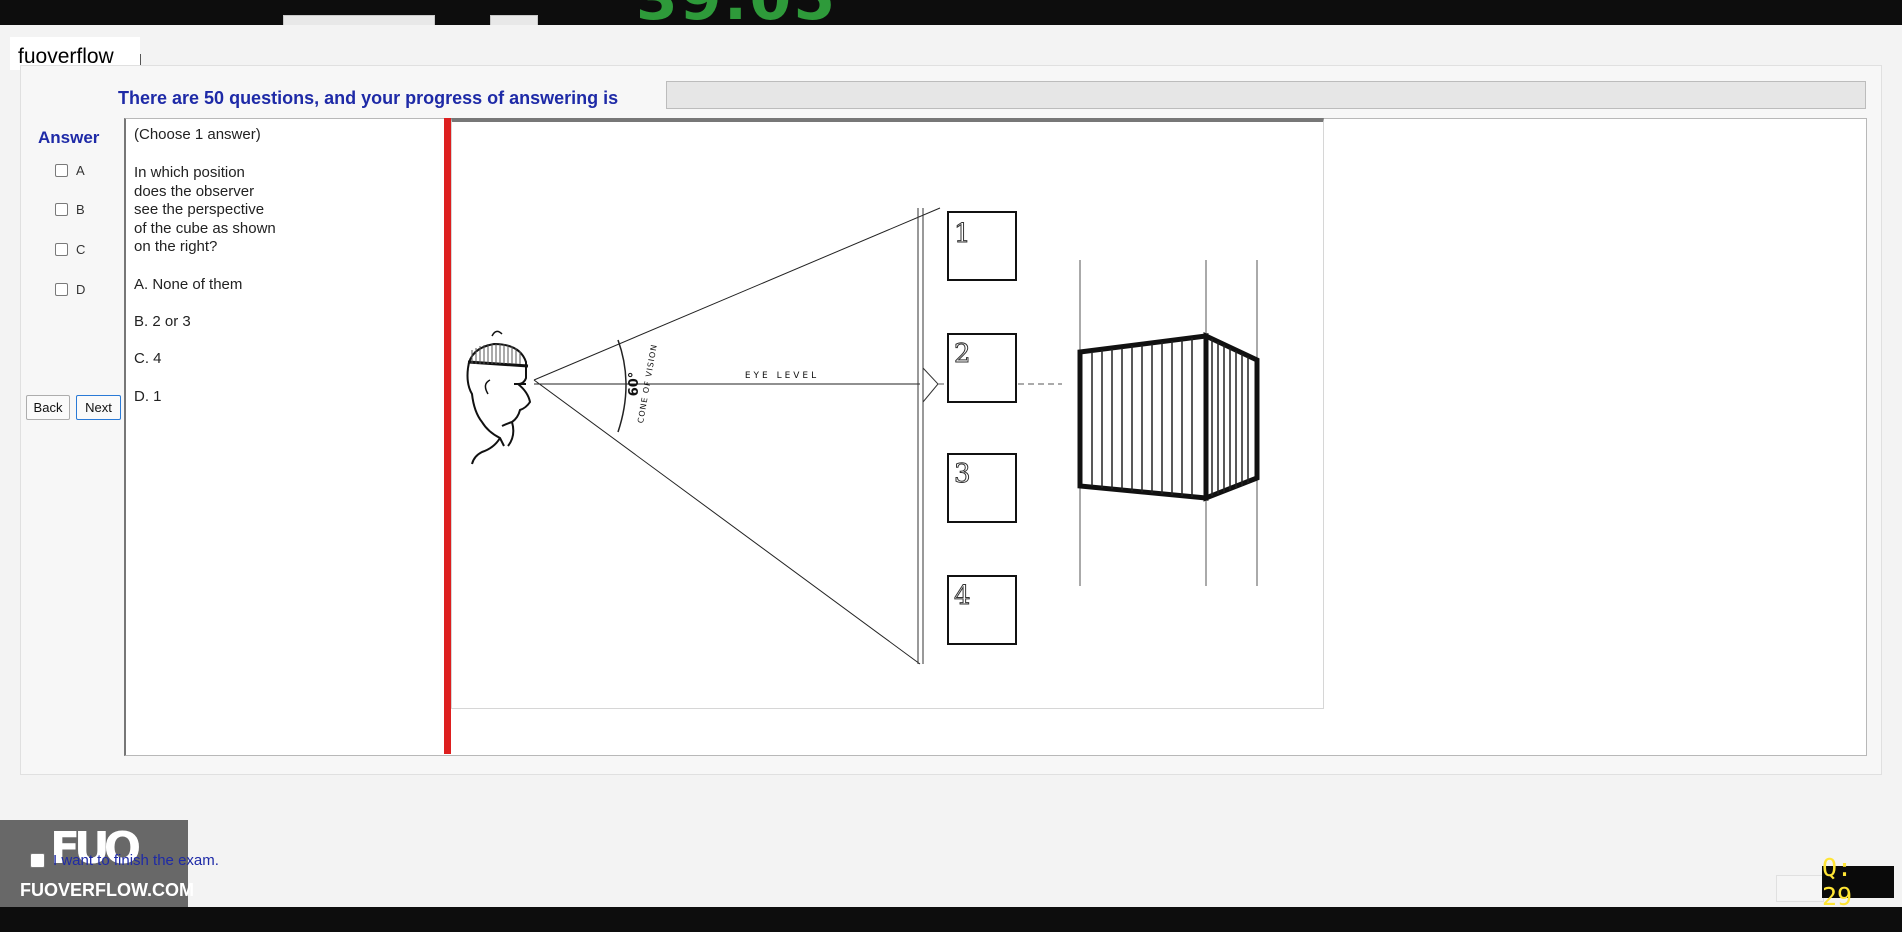  I want to click on finish-exam-option: I want to finish the exam., so click(124, 860).